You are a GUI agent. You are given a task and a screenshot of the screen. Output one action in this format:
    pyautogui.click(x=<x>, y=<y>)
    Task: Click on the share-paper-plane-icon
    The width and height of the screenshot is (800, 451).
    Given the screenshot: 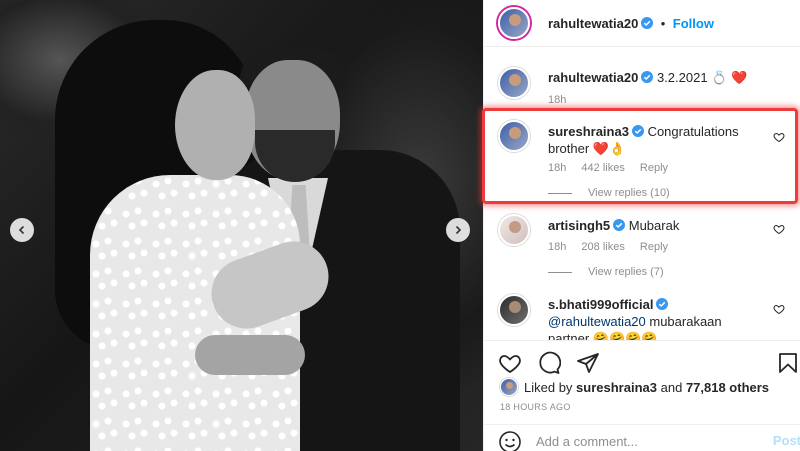 What is the action you would take?
    pyautogui.click(x=588, y=363)
    